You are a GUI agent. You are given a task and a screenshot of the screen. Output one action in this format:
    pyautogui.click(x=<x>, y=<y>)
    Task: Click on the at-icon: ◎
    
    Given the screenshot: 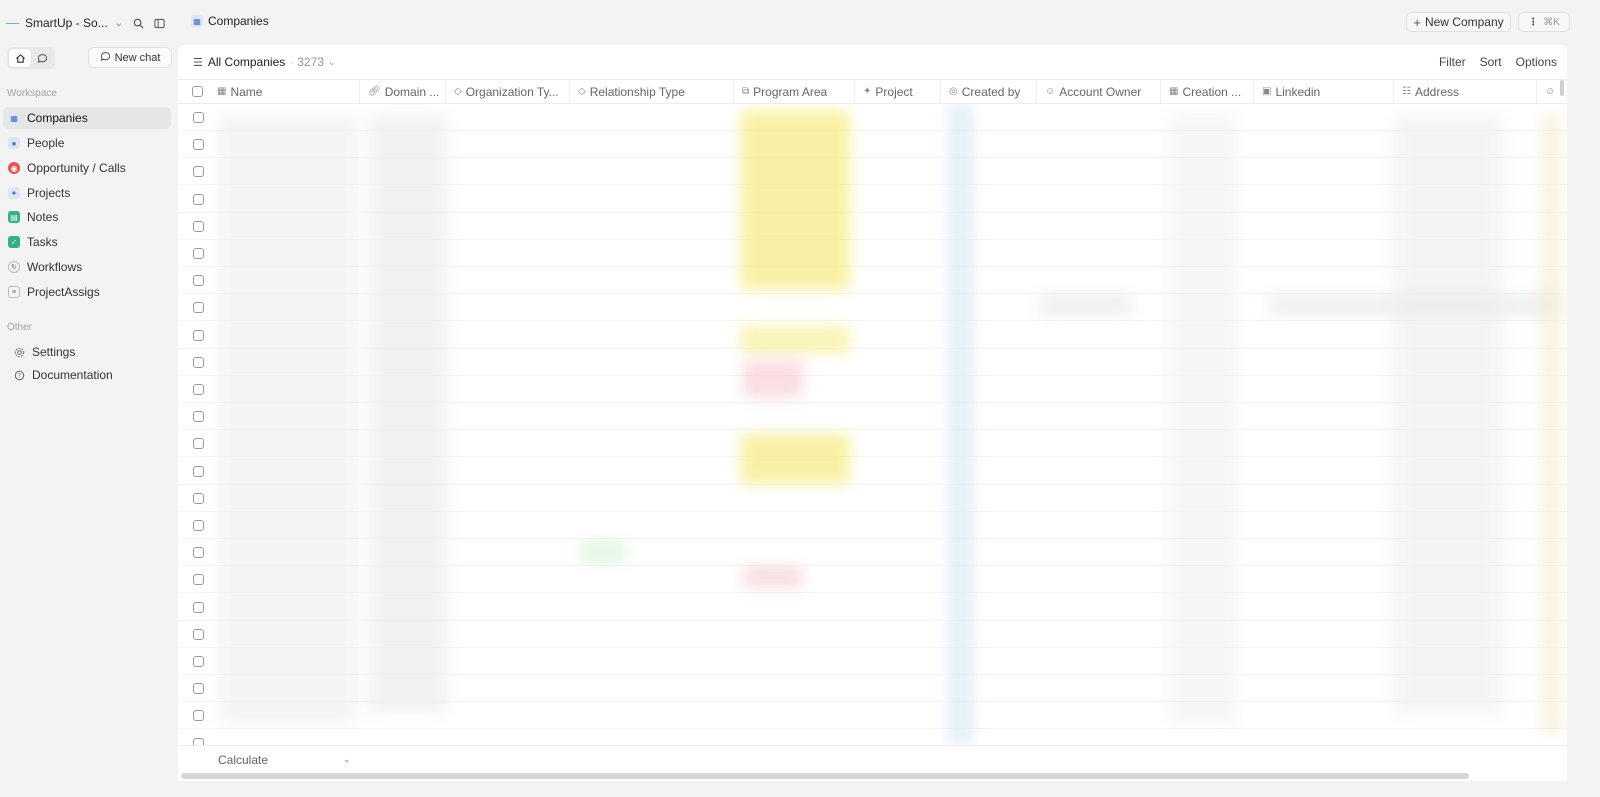 What is the action you would take?
    pyautogui.click(x=953, y=91)
    